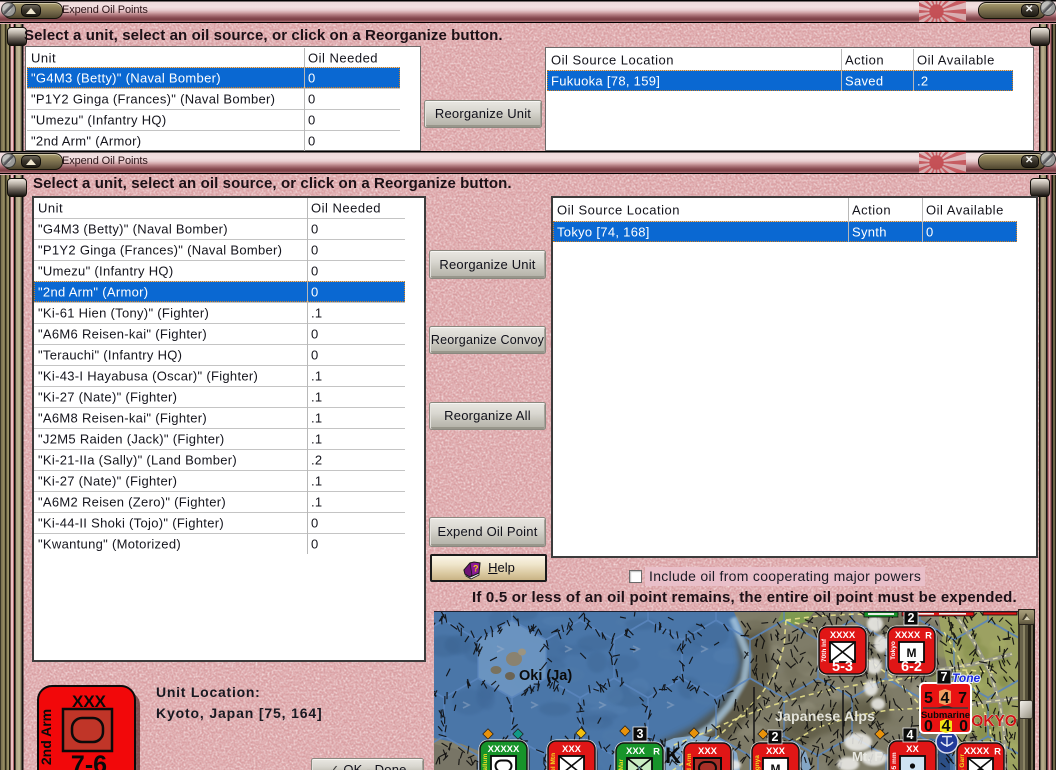 The image size is (1056, 770). I want to click on svg-text: Oki (Ja), so click(545, 676).